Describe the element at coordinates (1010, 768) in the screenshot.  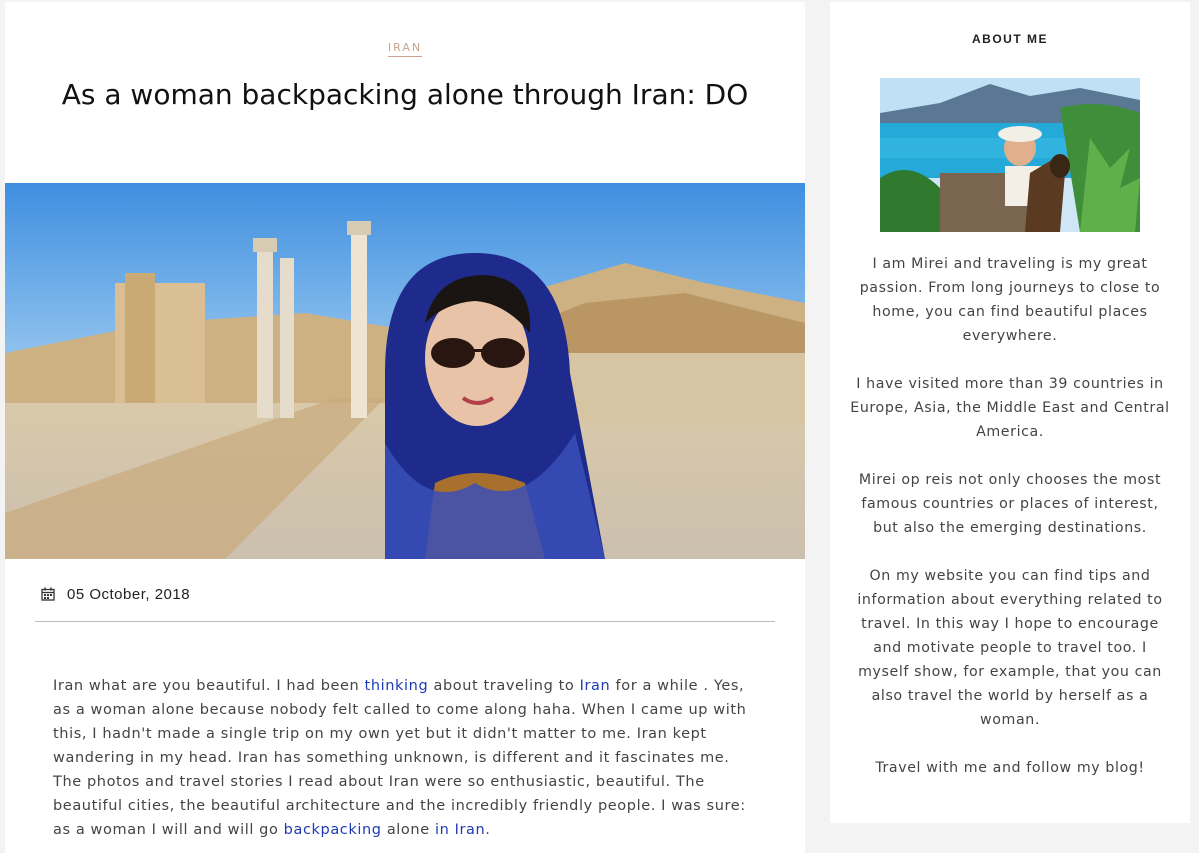
I see `about-paragraph: Travel with me and follow my blog!` at that location.